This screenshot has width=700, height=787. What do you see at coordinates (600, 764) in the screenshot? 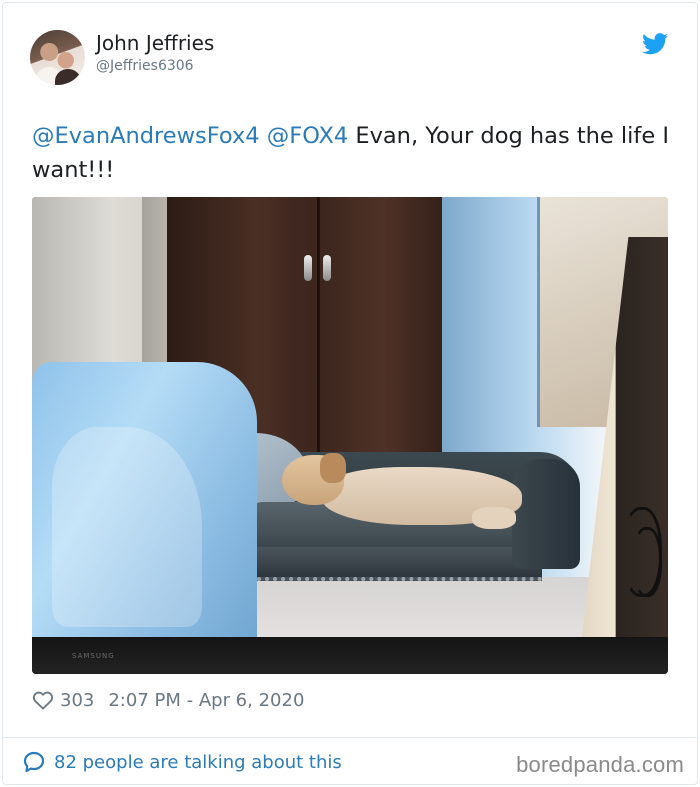
I see `watermark: boredpanda.com` at bounding box center [600, 764].